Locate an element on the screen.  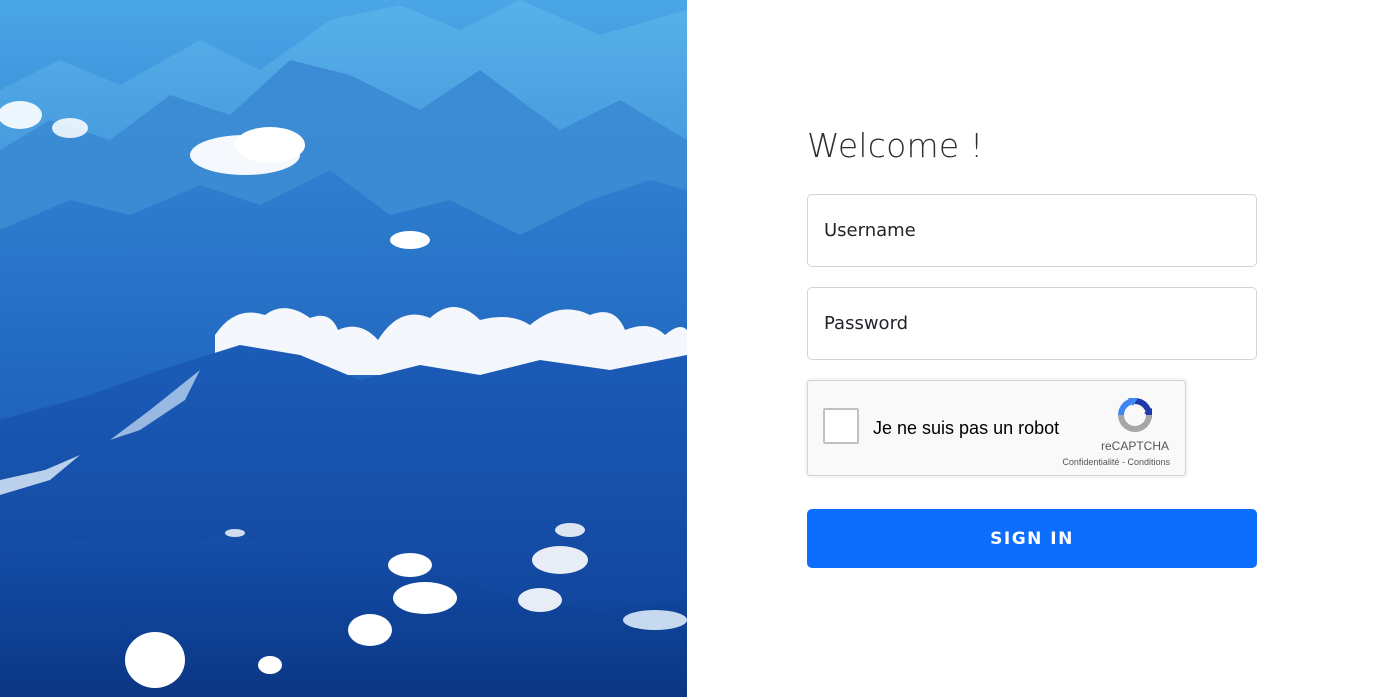
recaptcha-brand: reCAPTCHA is located at coordinates (1134, 446).